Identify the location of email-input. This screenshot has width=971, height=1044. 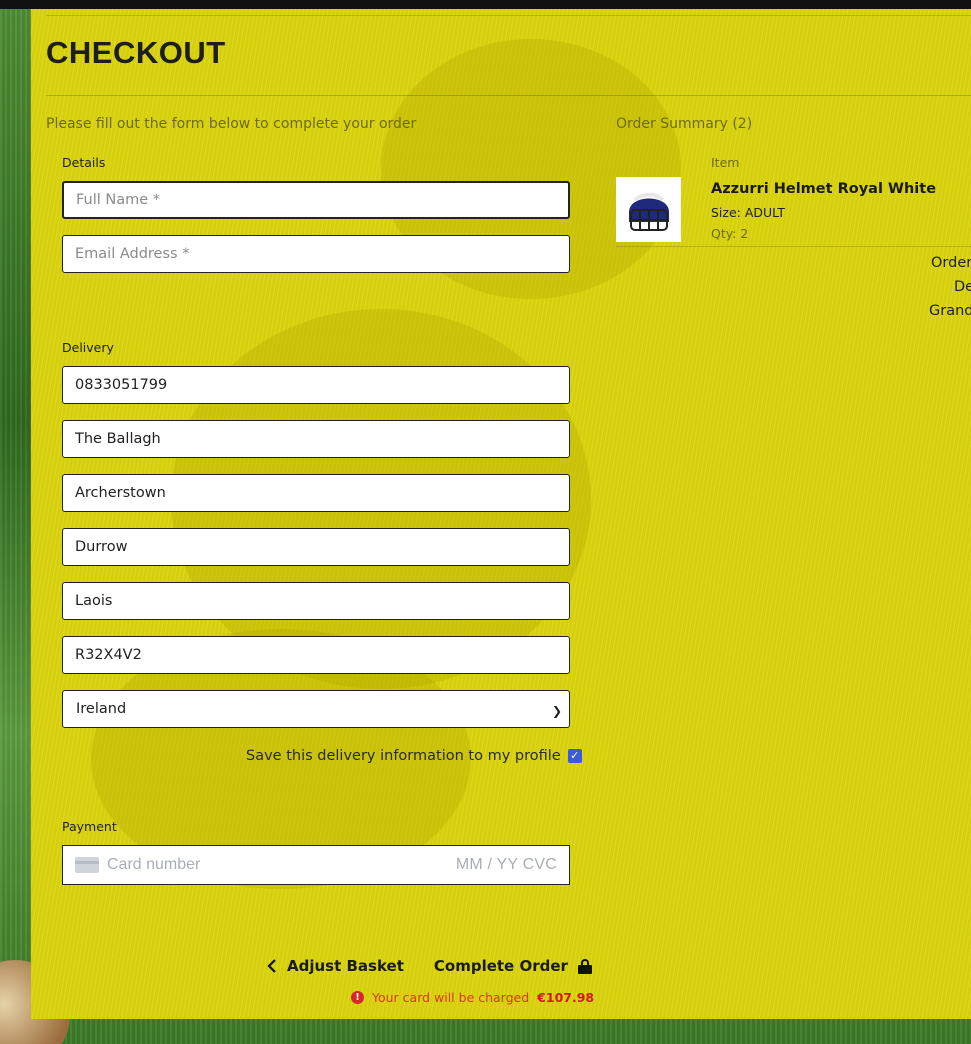
(316, 254).